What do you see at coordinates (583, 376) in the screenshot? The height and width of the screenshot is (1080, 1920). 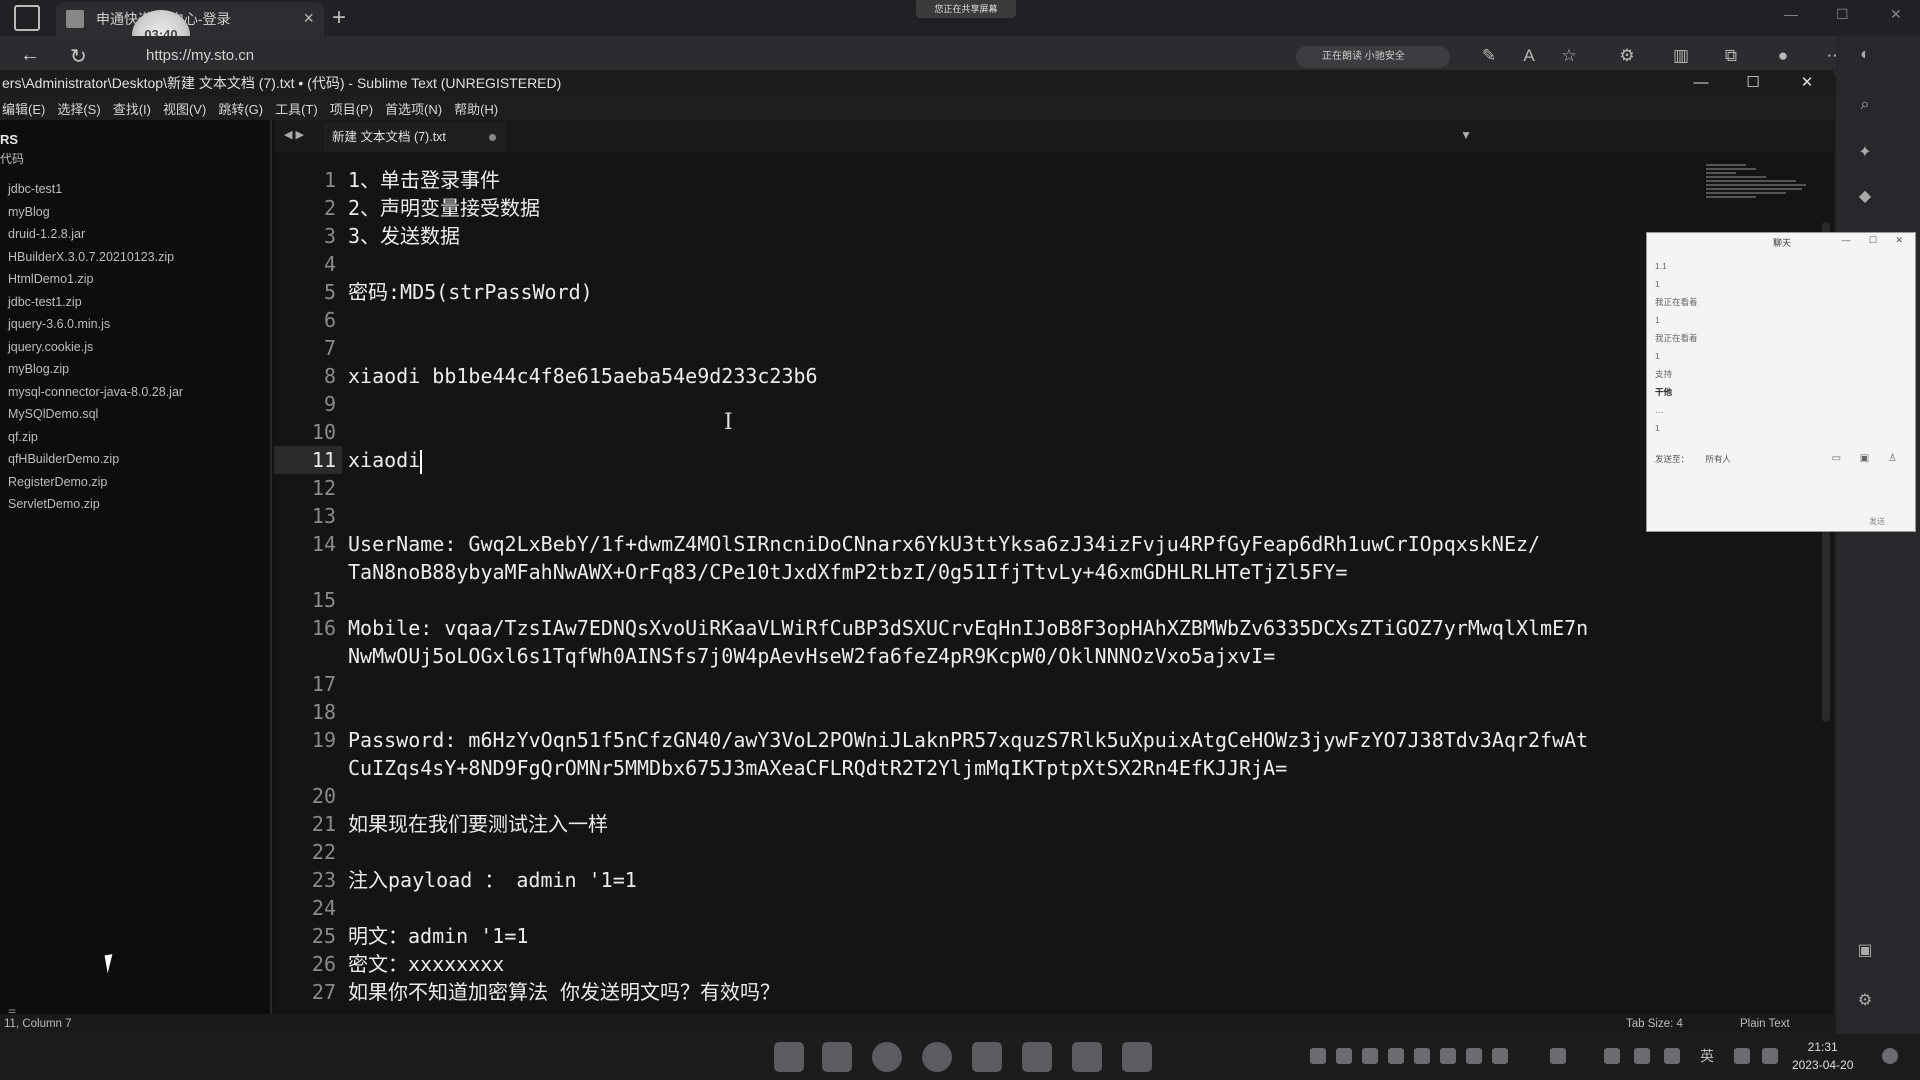 I see `code-line: xiaodi bb1be44c4f8e615aeba54e9d233c23b6` at bounding box center [583, 376].